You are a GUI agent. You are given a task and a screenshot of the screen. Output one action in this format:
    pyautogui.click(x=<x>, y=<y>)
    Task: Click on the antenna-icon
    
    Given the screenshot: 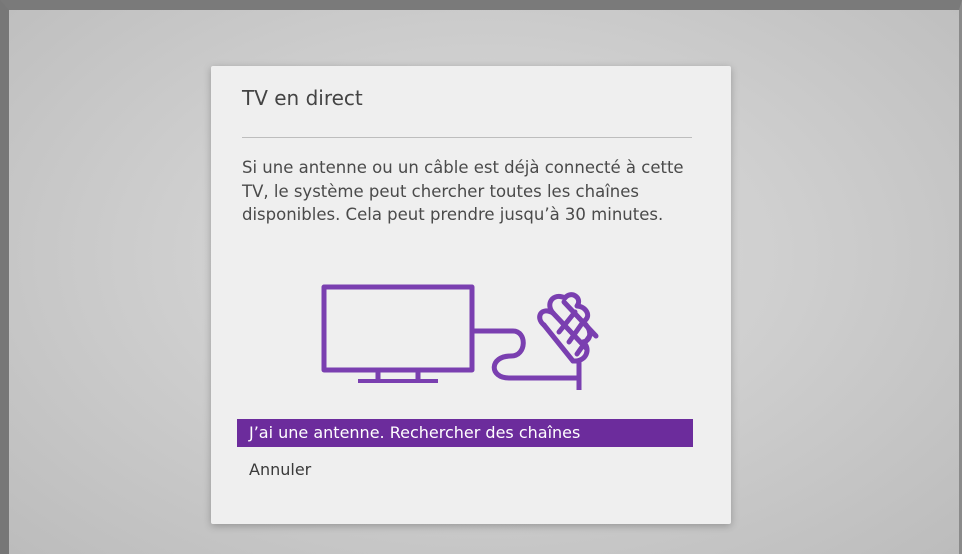 What is the action you would take?
    pyautogui.click(x=534, y=341)
    